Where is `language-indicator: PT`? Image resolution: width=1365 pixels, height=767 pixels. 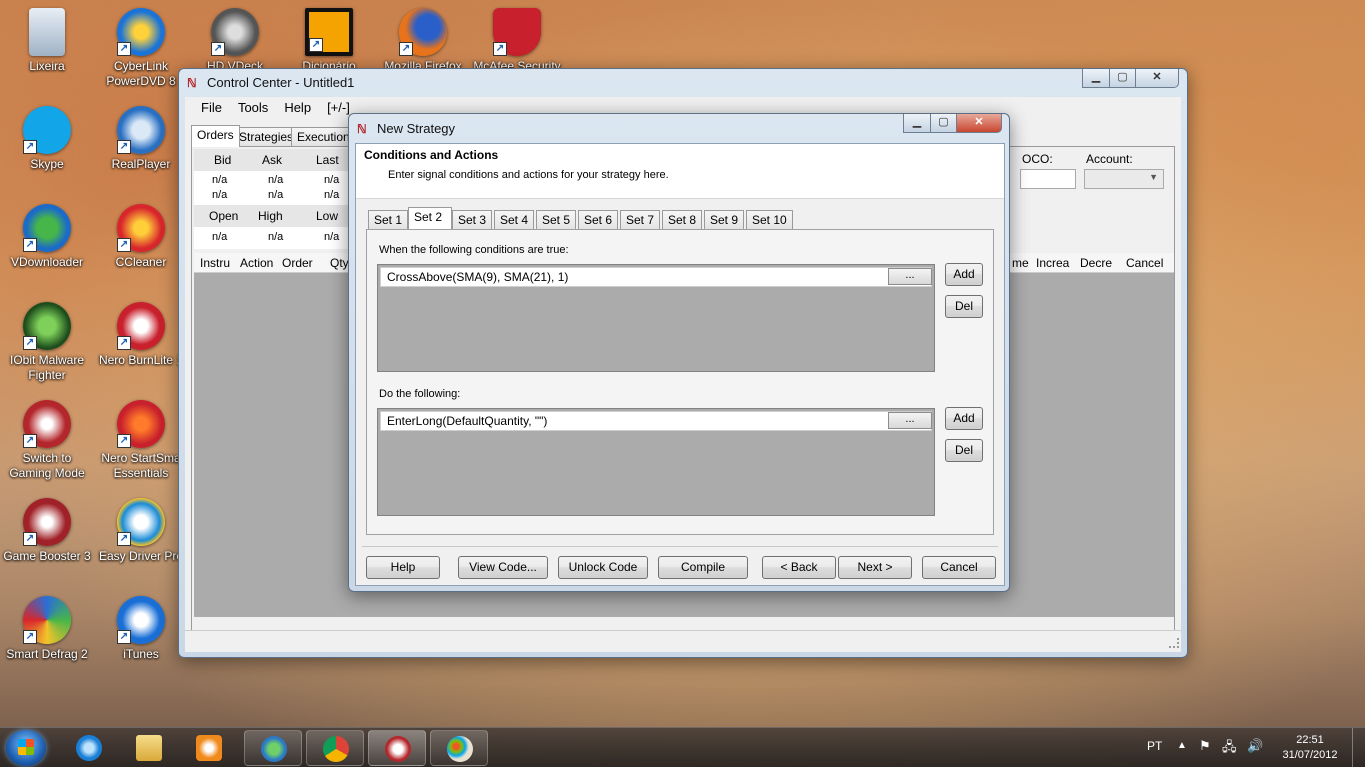
language-indicator: PT is located at coordinates (1154, 746).